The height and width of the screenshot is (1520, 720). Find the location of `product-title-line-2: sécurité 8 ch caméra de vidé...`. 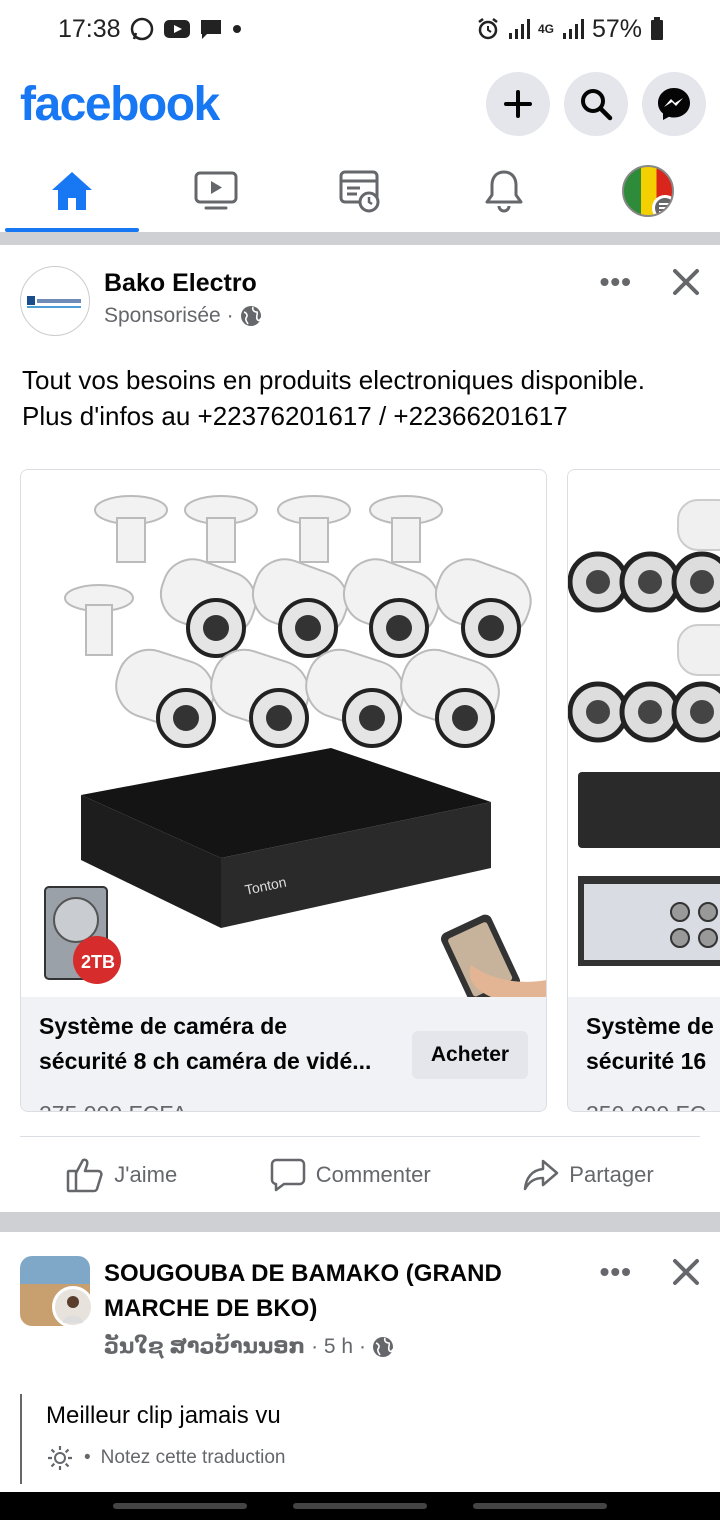

product-title-line-2: sécurité 8 ch caméra de vidé... is located at coordinates (205, 1061).